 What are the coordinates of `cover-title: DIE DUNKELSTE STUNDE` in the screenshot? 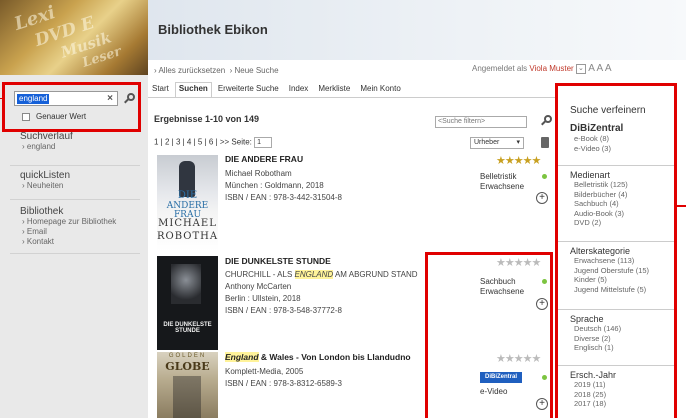 It's located at (187, 328).